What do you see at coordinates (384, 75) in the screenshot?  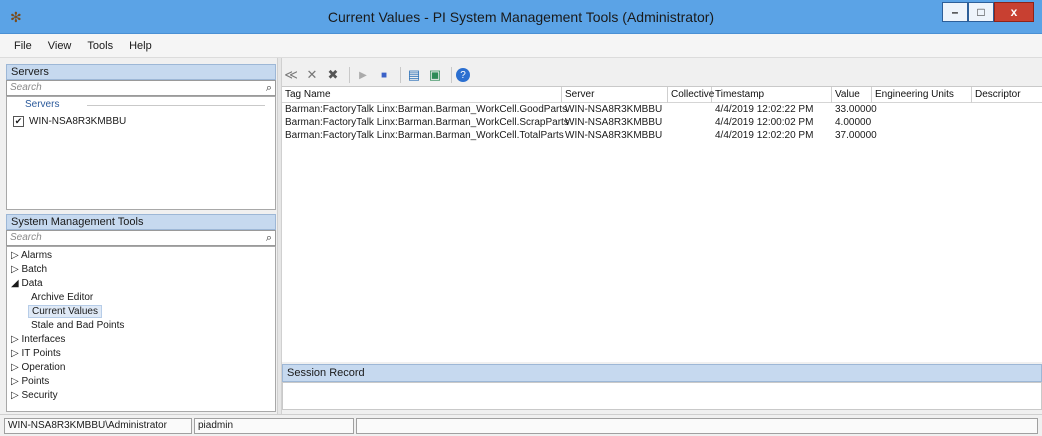 I see `stop-icon: ■` at bounding box center [384, 75].